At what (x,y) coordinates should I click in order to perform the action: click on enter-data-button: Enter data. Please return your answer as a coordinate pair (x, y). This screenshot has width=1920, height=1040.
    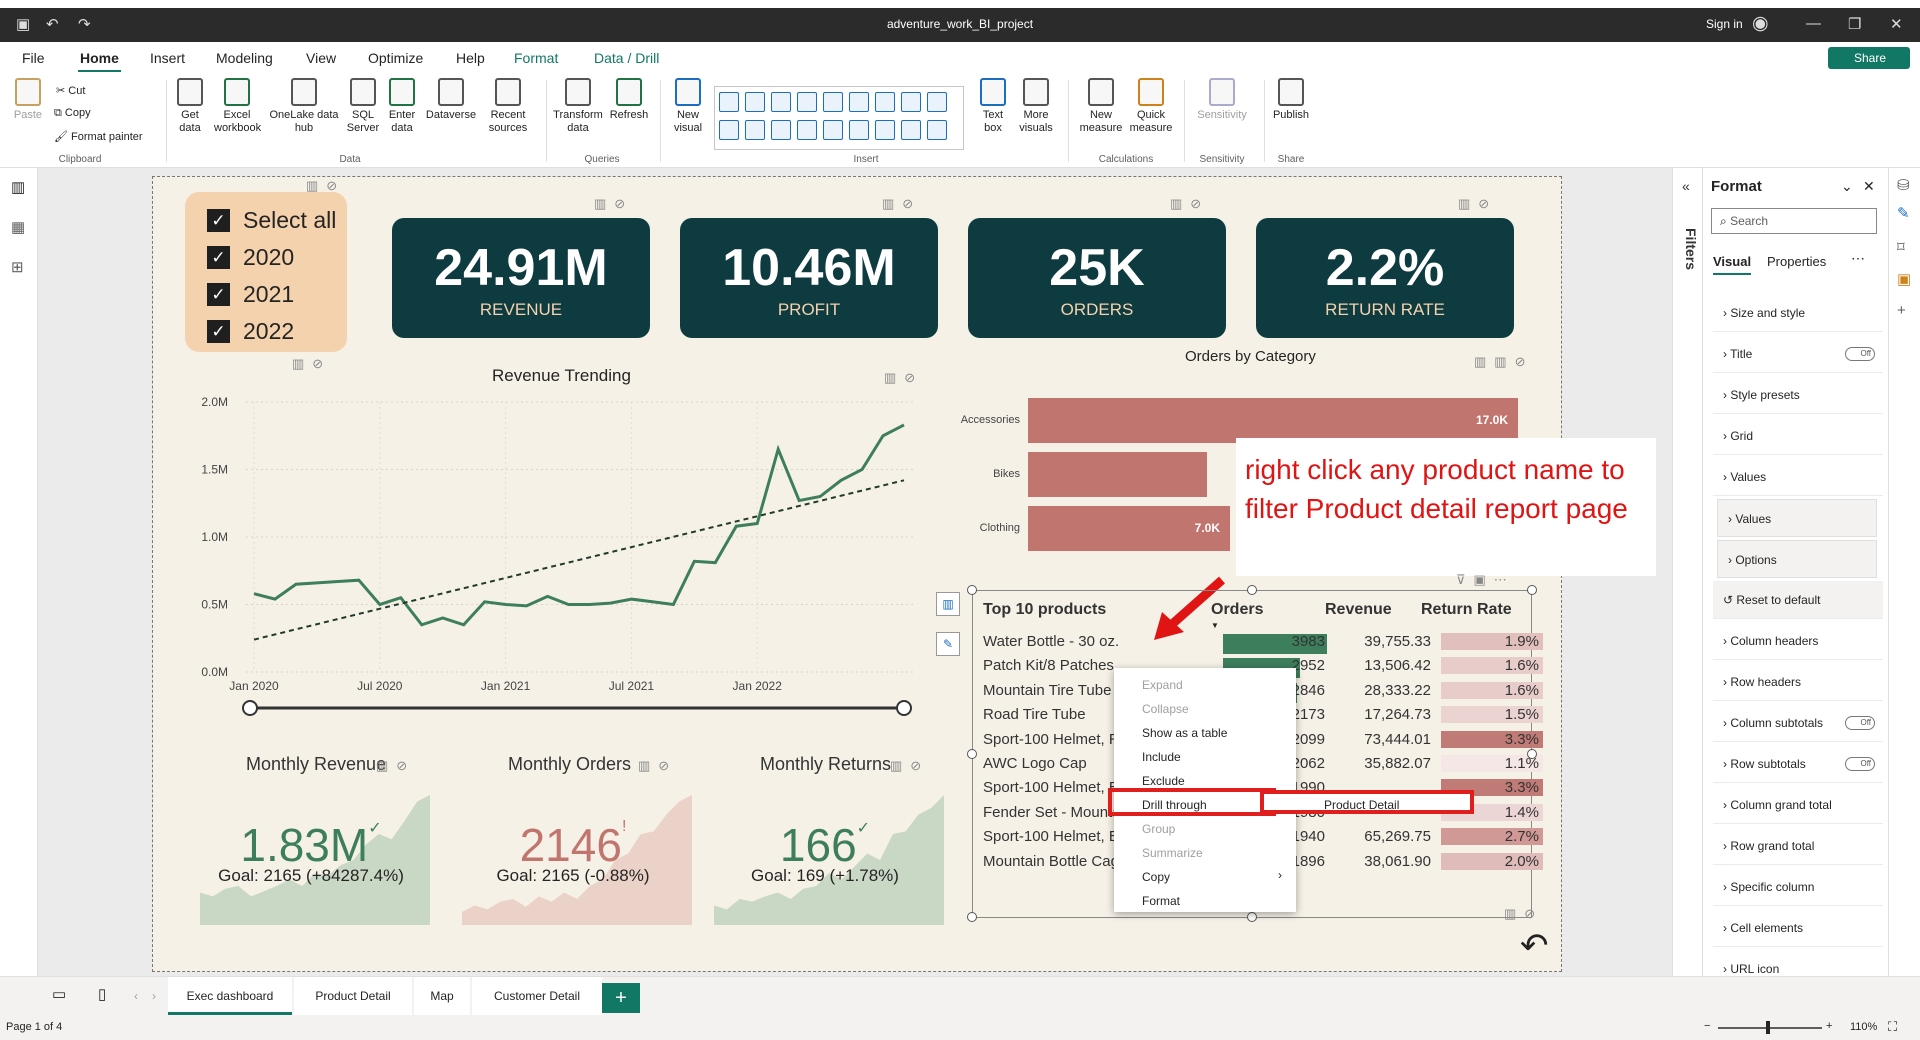
    Looking at the image, I should click on (402, 106).